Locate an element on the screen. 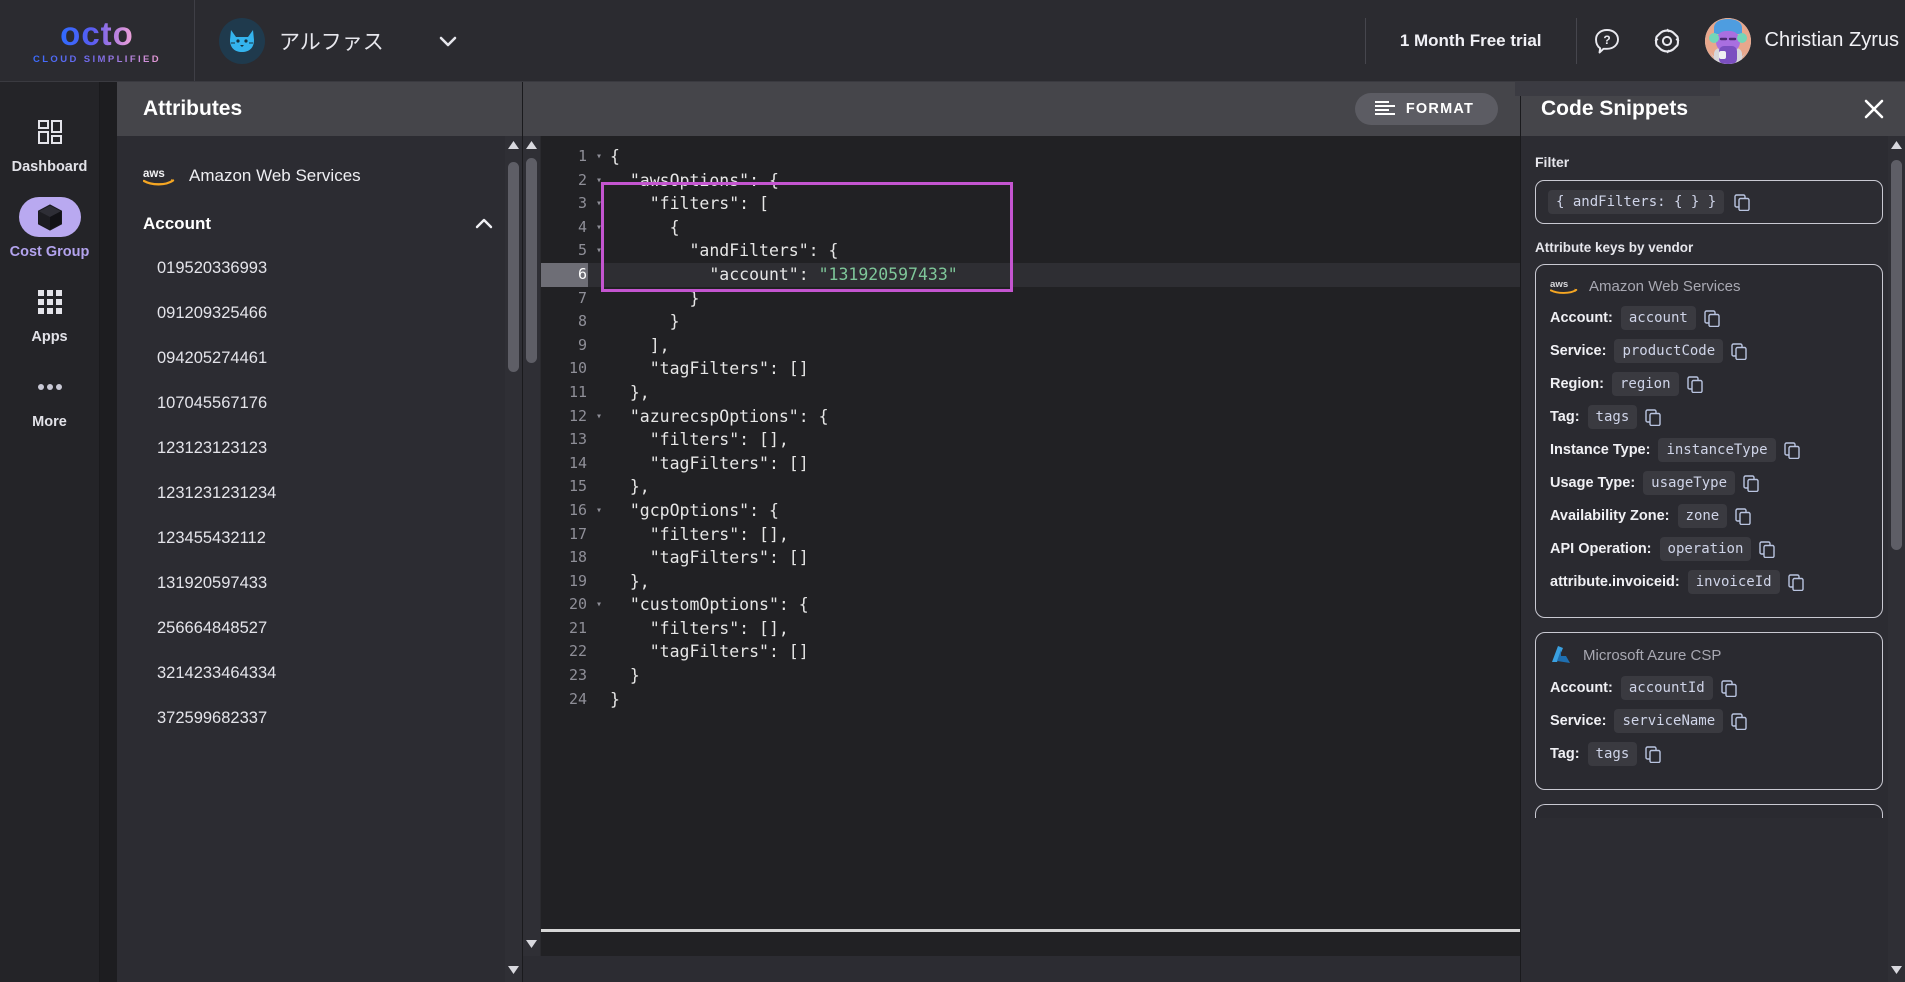 This screenshot has height=982, width=1905. code-line: 15 }, is located at coordinates (1030, 487).